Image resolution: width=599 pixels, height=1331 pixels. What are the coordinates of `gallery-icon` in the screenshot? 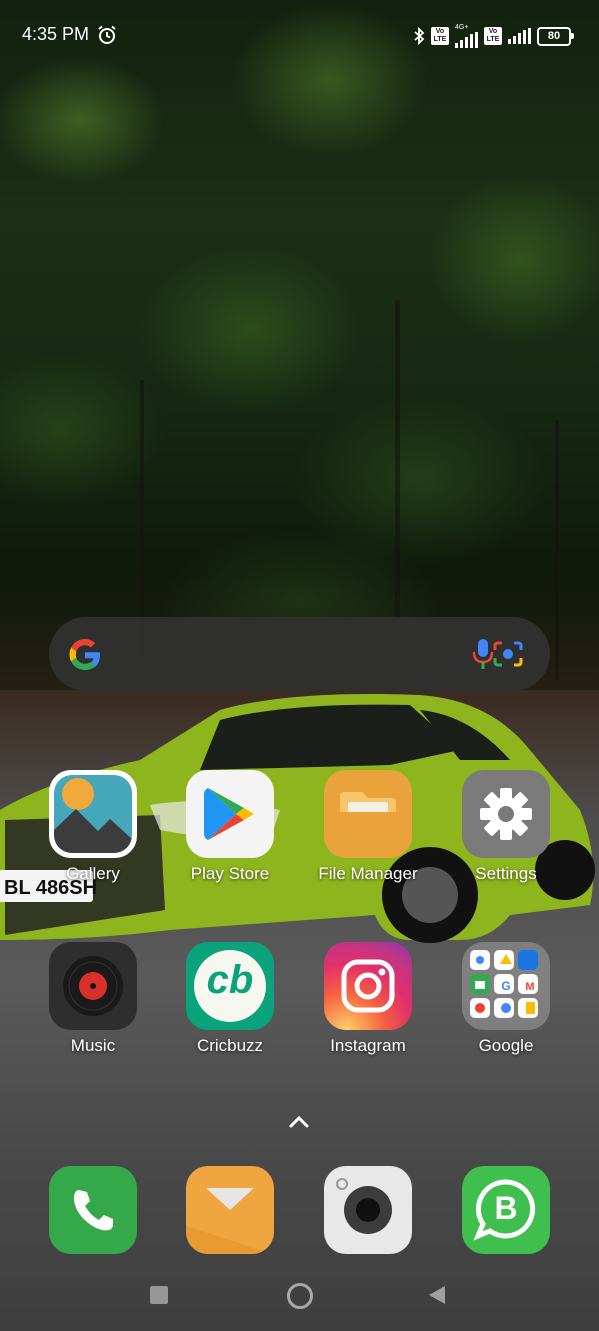 It's located at (93, 814).